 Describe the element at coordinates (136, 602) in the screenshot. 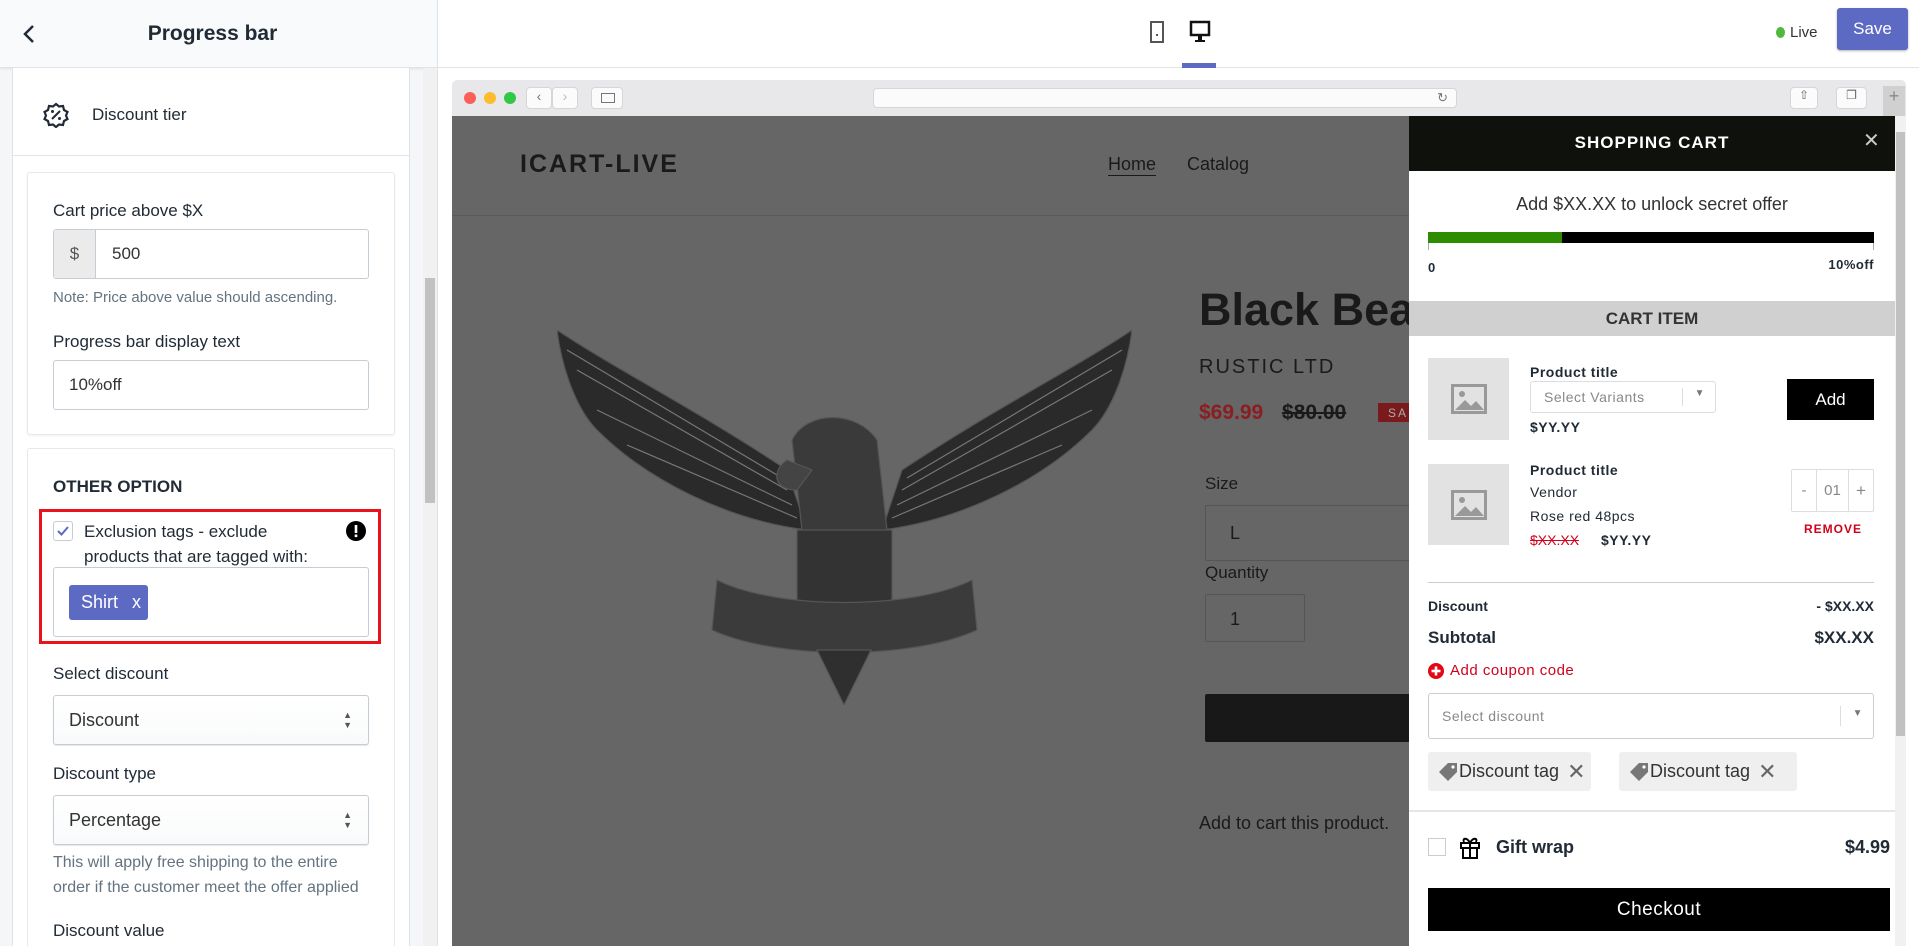

I see `tag-remove-button: x` at that location.